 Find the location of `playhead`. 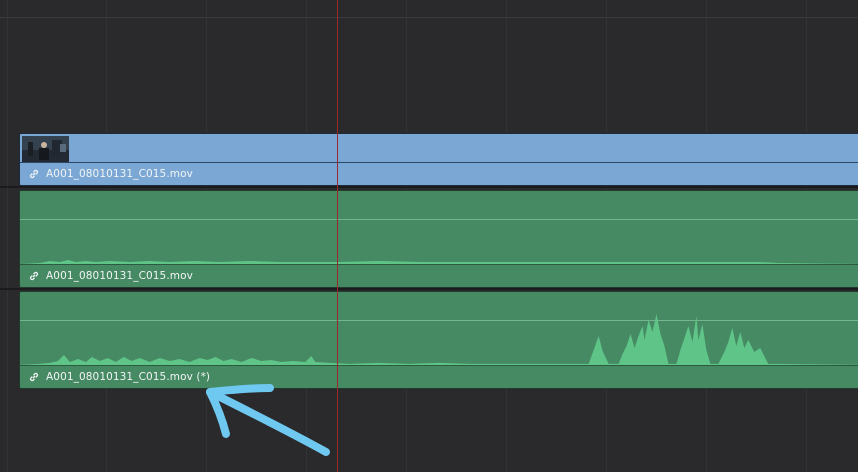

playhead is located at coordinates (337, 236).